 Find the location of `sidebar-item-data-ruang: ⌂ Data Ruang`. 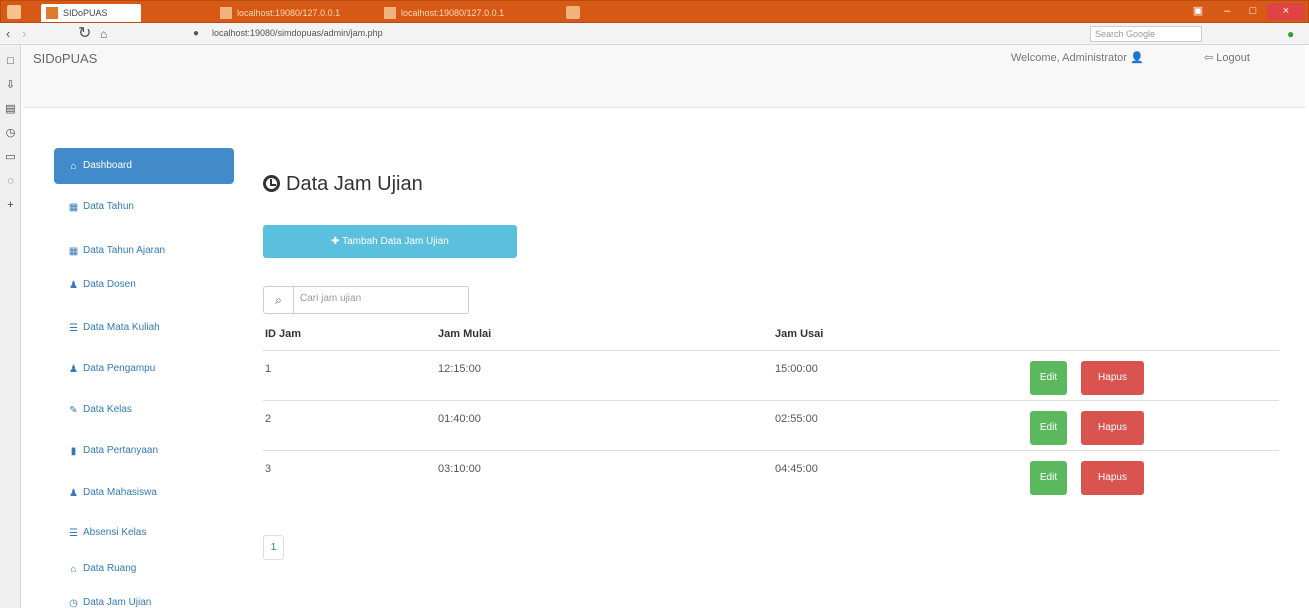

sidebar-item-data-ruang: ⌂ Data Ruang is located at coordinates (144, 569).